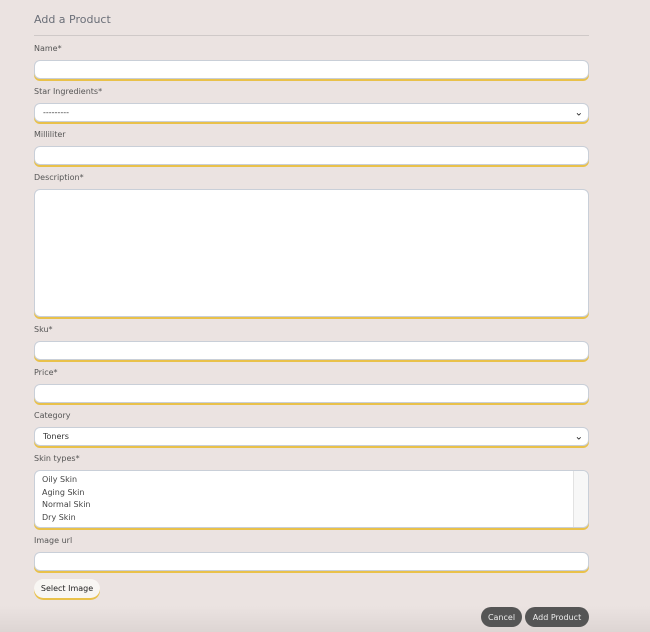  What do you see at coordinates (59, 177) in the screenshot?
I see `description-label: Description*` at bounding box center [59, 177].